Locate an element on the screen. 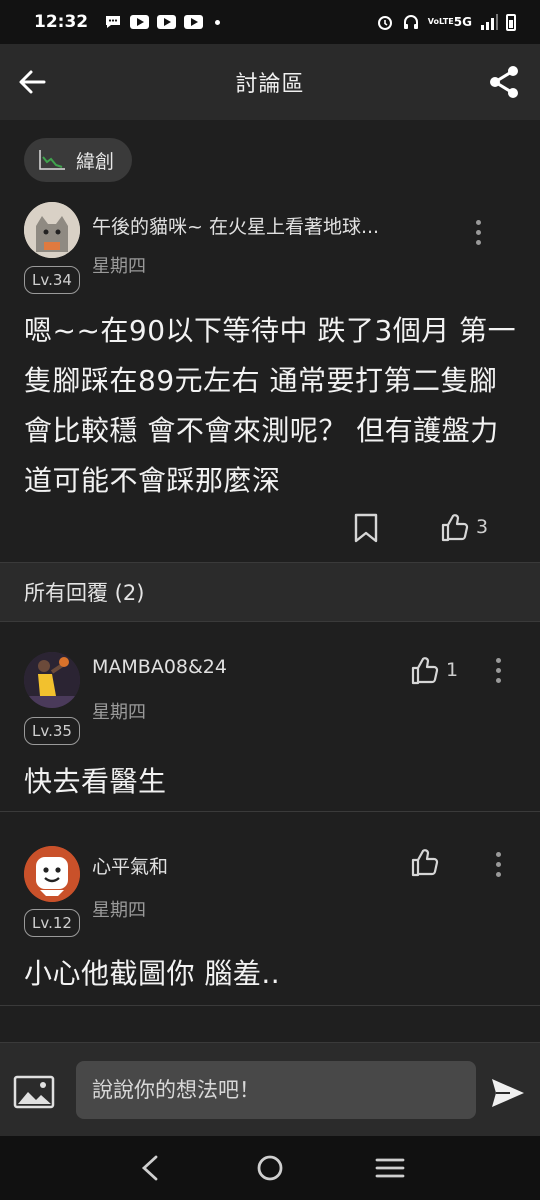 This screenshot has height=1200, width=540. smiley-avatar-icon is located at coordinates (52, 874).